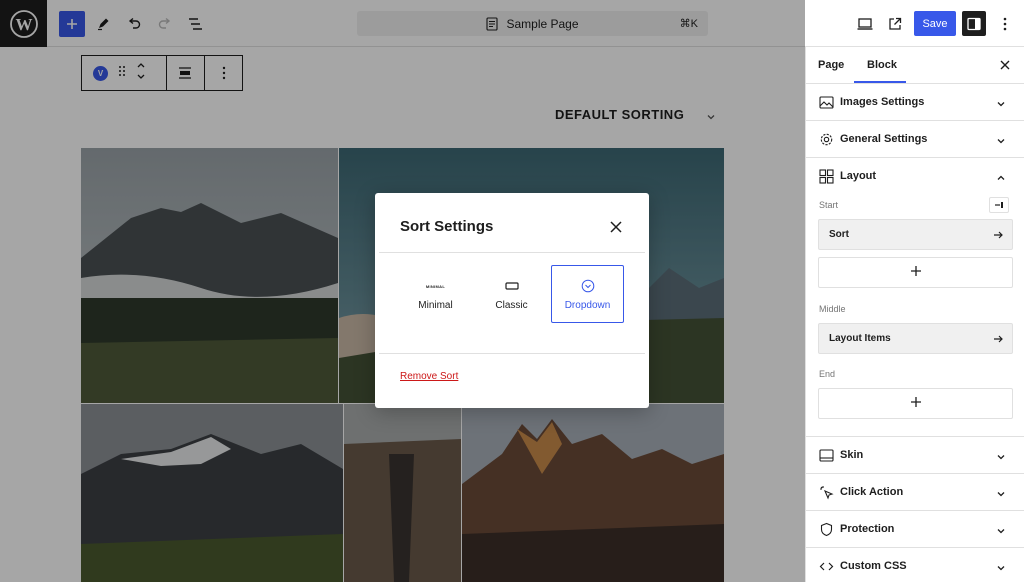 This screenshot has height=582, width=1024. Describe the element at coordinates (588, 286) in the screenshot. I see `dropdown-chevron-circle-icon` at that location.